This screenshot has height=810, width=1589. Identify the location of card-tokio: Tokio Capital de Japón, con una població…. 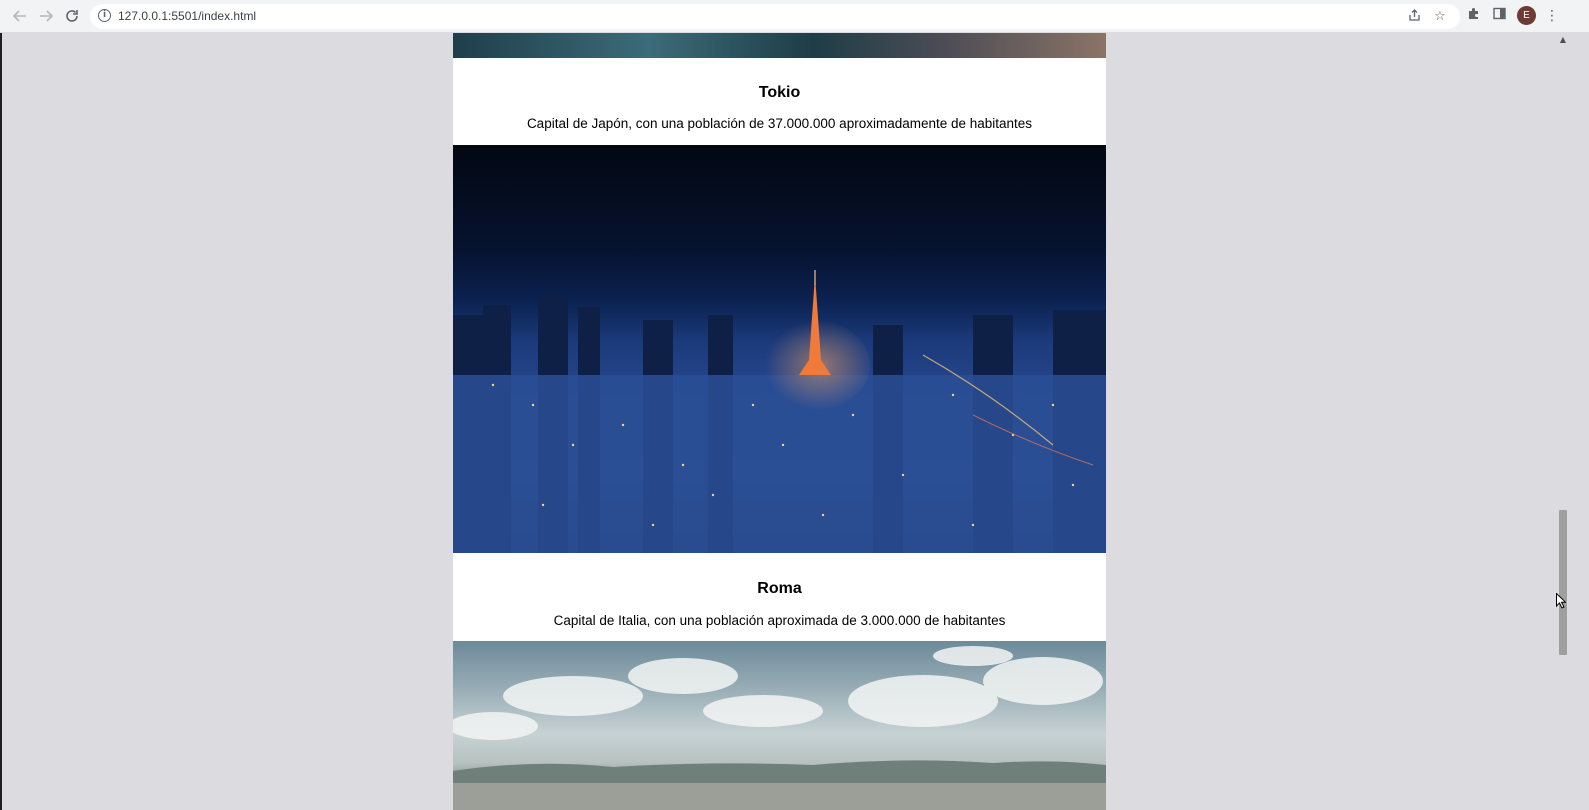
(779, 101).